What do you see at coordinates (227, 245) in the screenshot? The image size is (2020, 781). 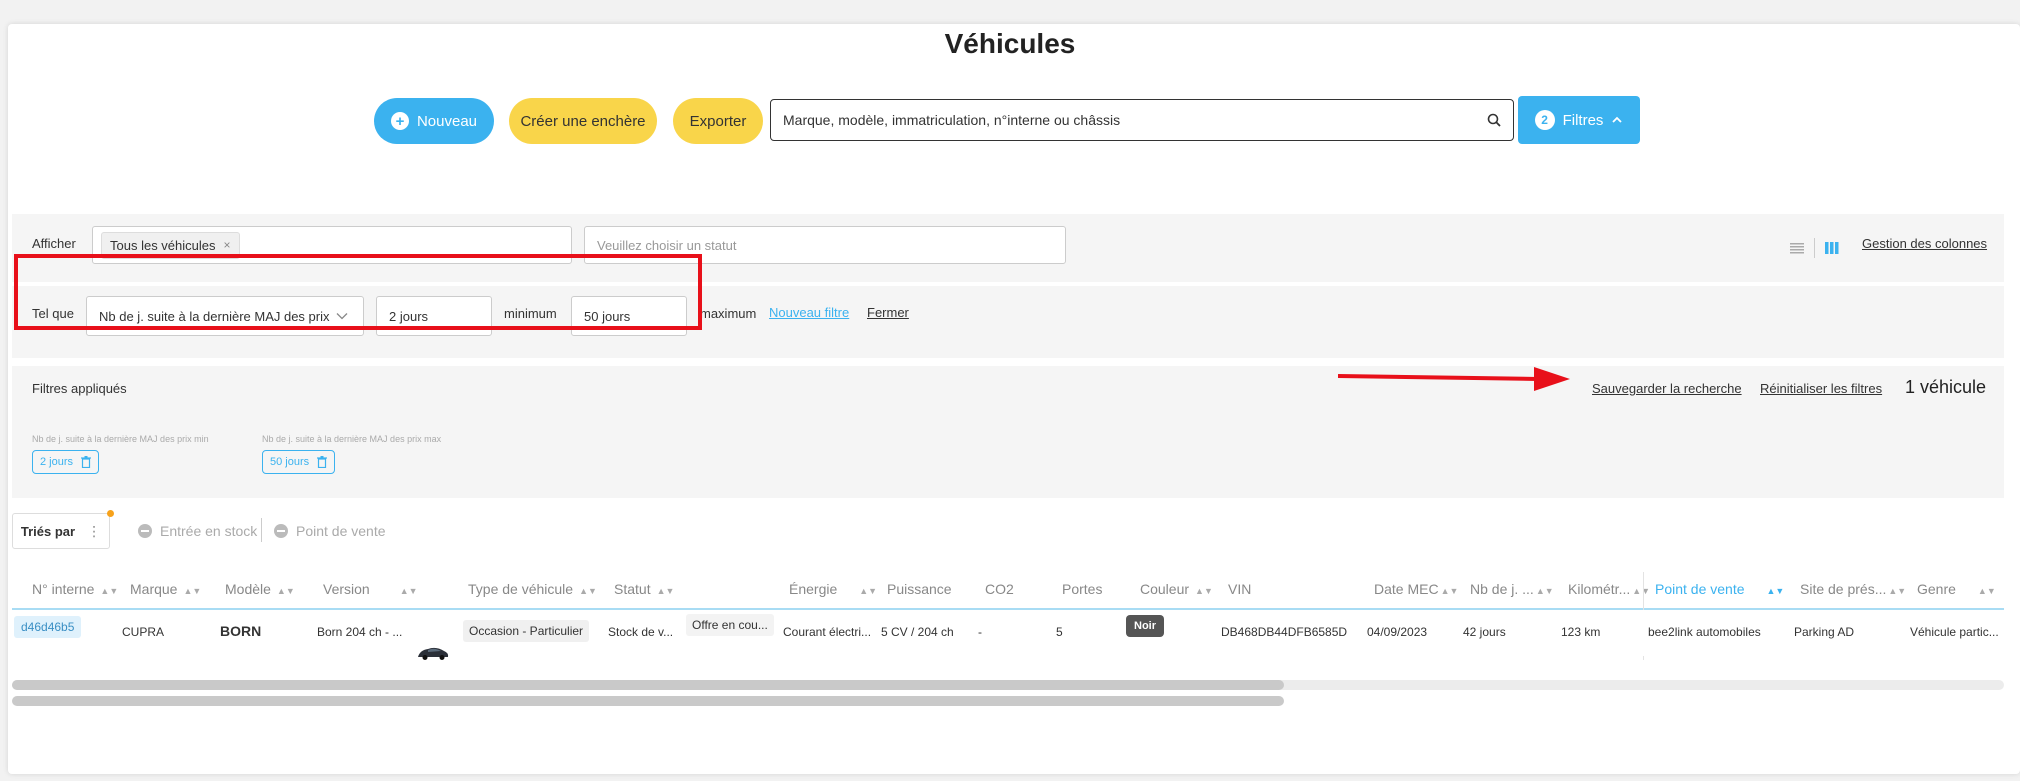 I see `close-icon: ×` at bounding box center [227, 245].